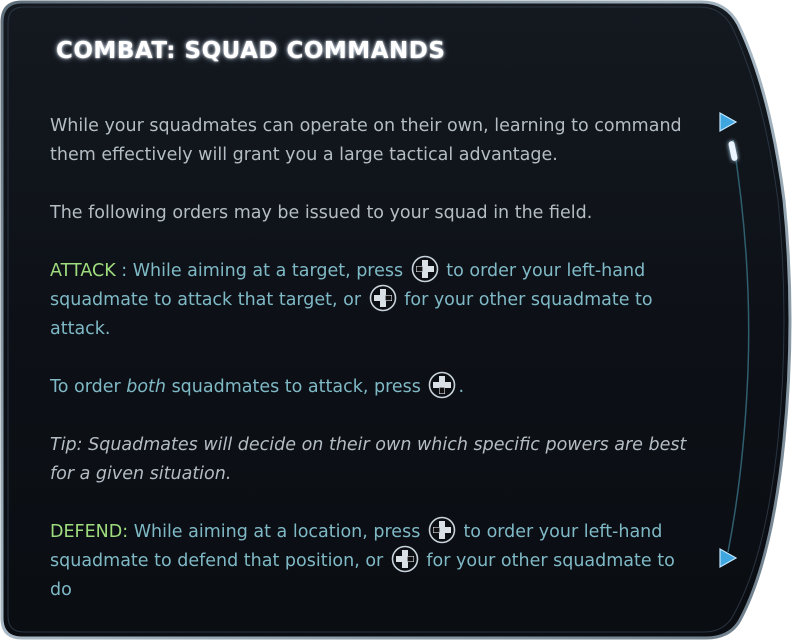 The image size is (800, 640). I want to click on scroll-up-arrow-icon, so click(728, 122).